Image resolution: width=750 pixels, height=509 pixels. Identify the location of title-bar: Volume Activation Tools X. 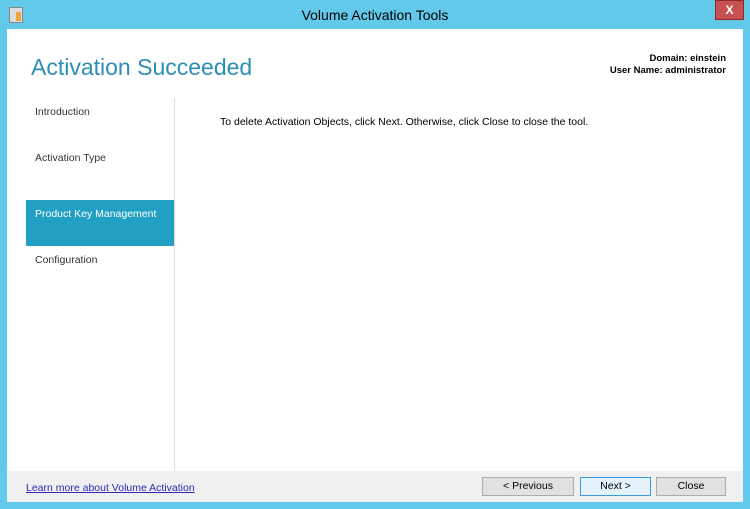
(375, 14).